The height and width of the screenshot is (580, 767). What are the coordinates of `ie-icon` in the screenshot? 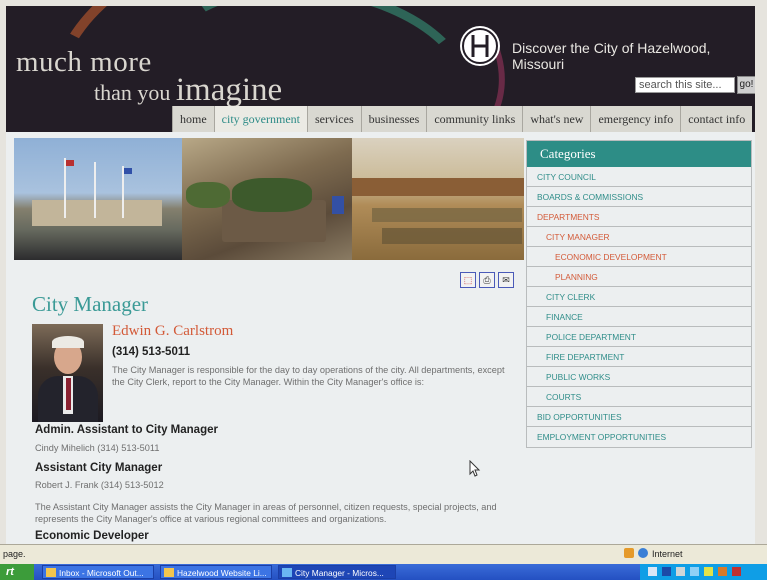 It's located at (287, 572).